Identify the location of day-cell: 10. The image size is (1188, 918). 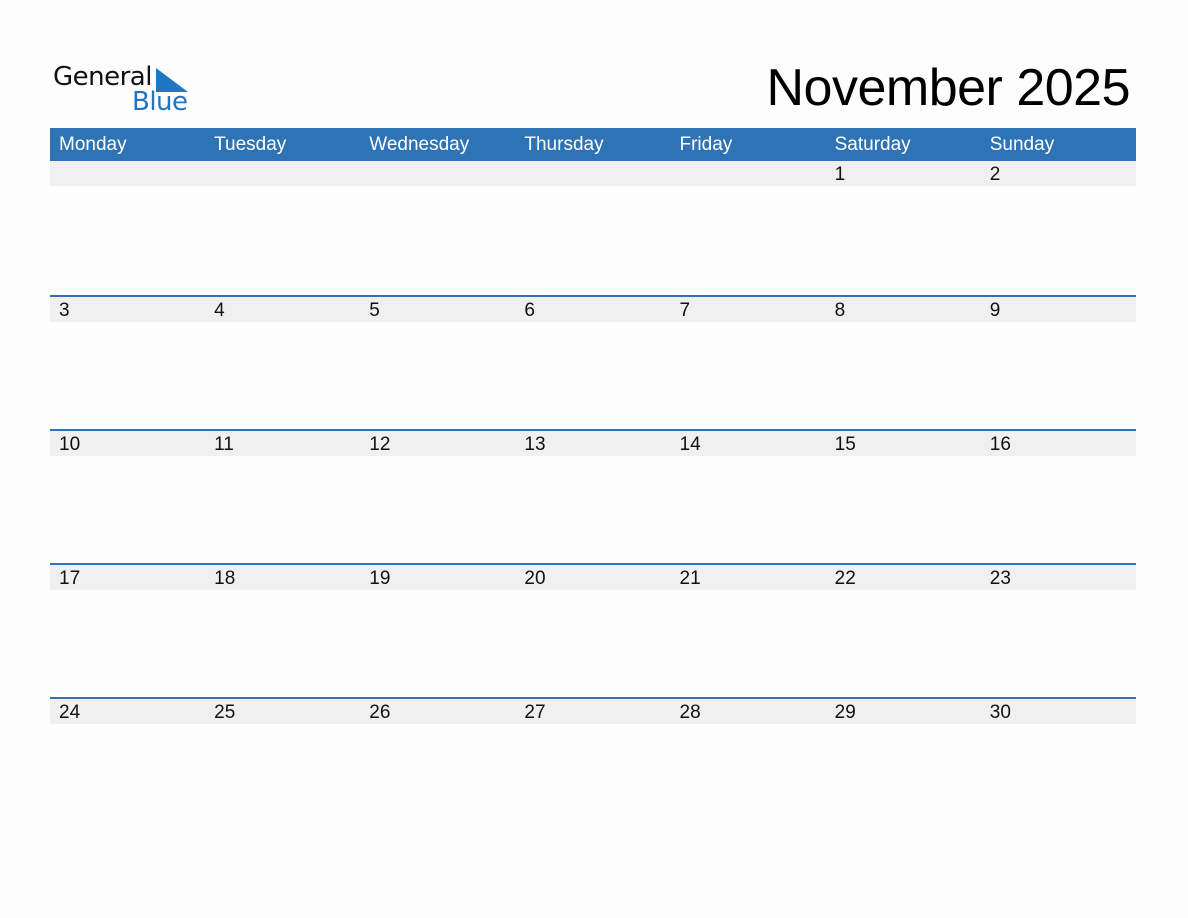
(70, 444).